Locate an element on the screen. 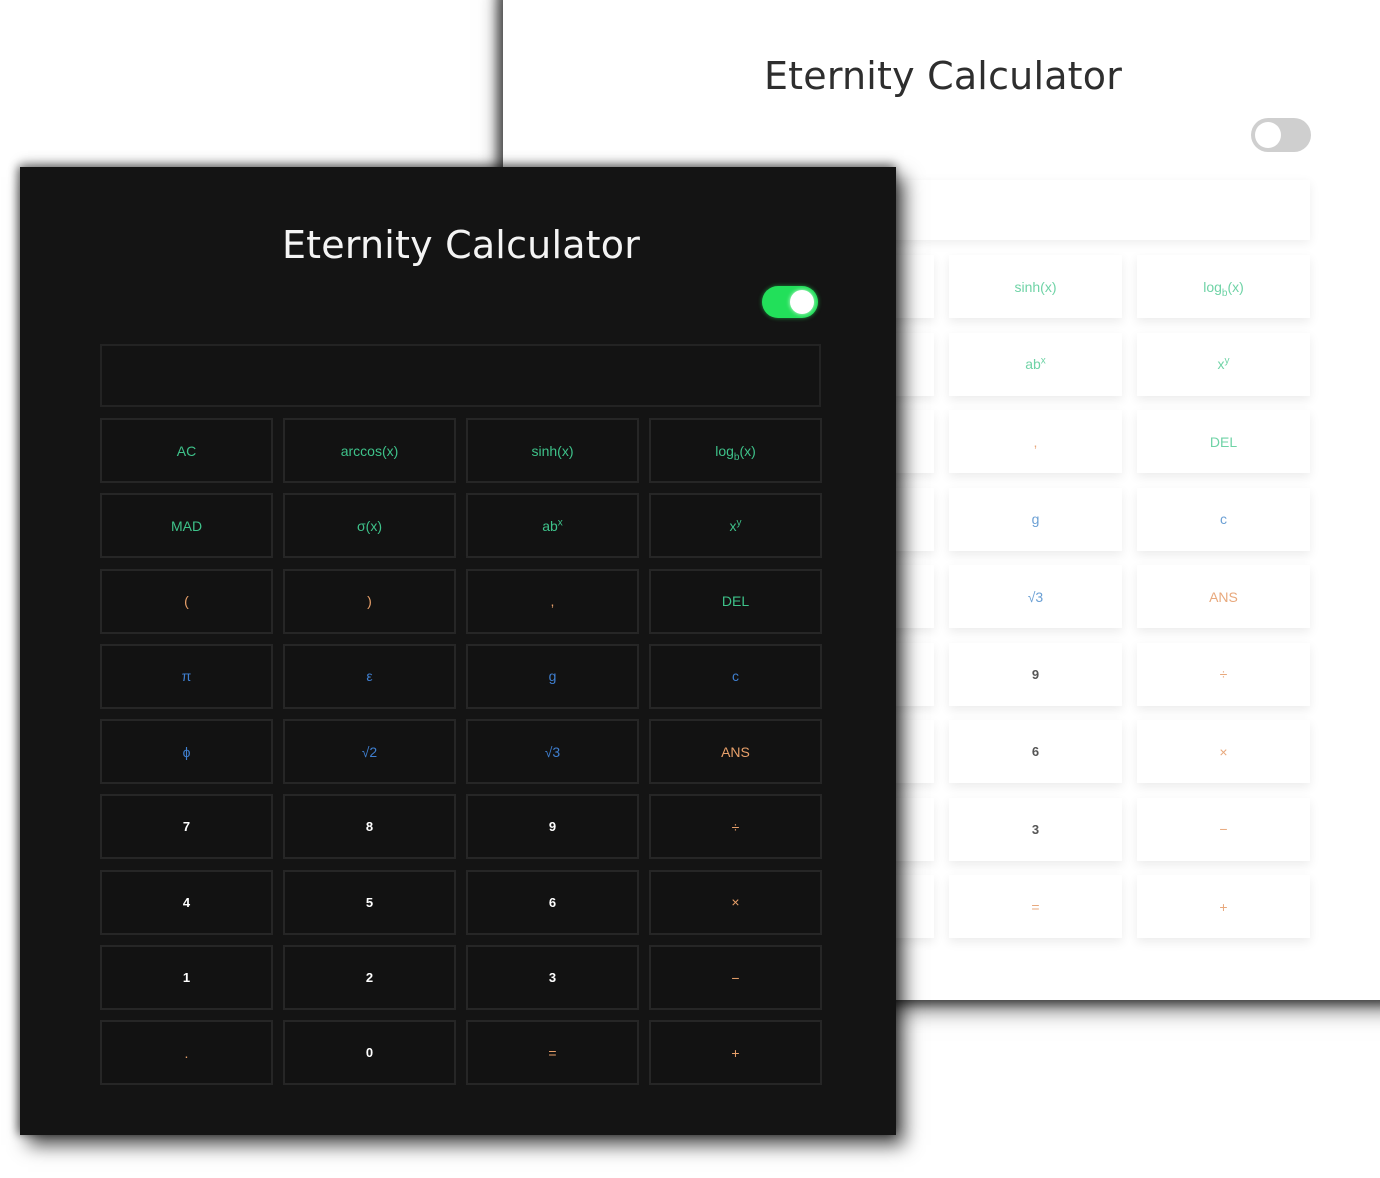 The height and width of the screenshot is (1178, 1380). button-label: ) is located at coordinates (369, 601).